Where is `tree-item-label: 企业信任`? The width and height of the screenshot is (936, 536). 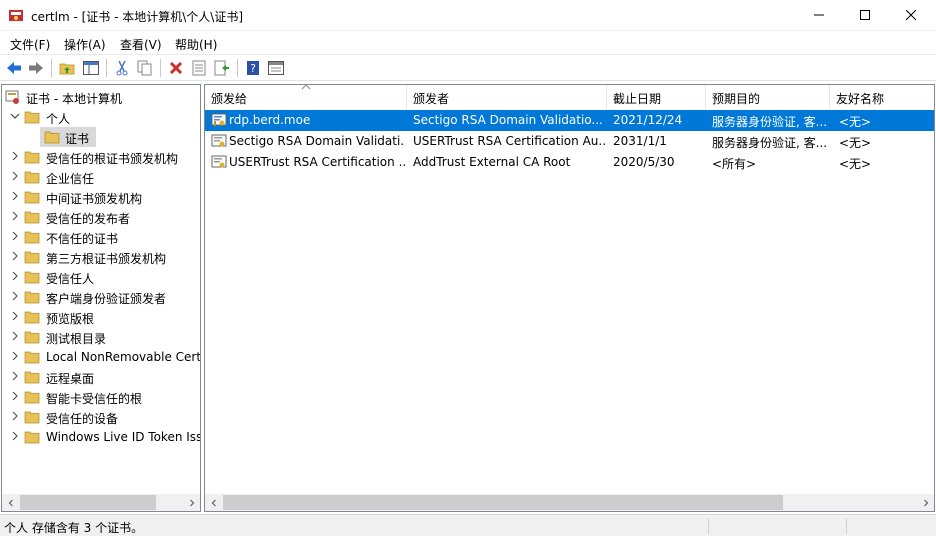 tree-item-label: 企业信任 is located at coordinates (70, 179).